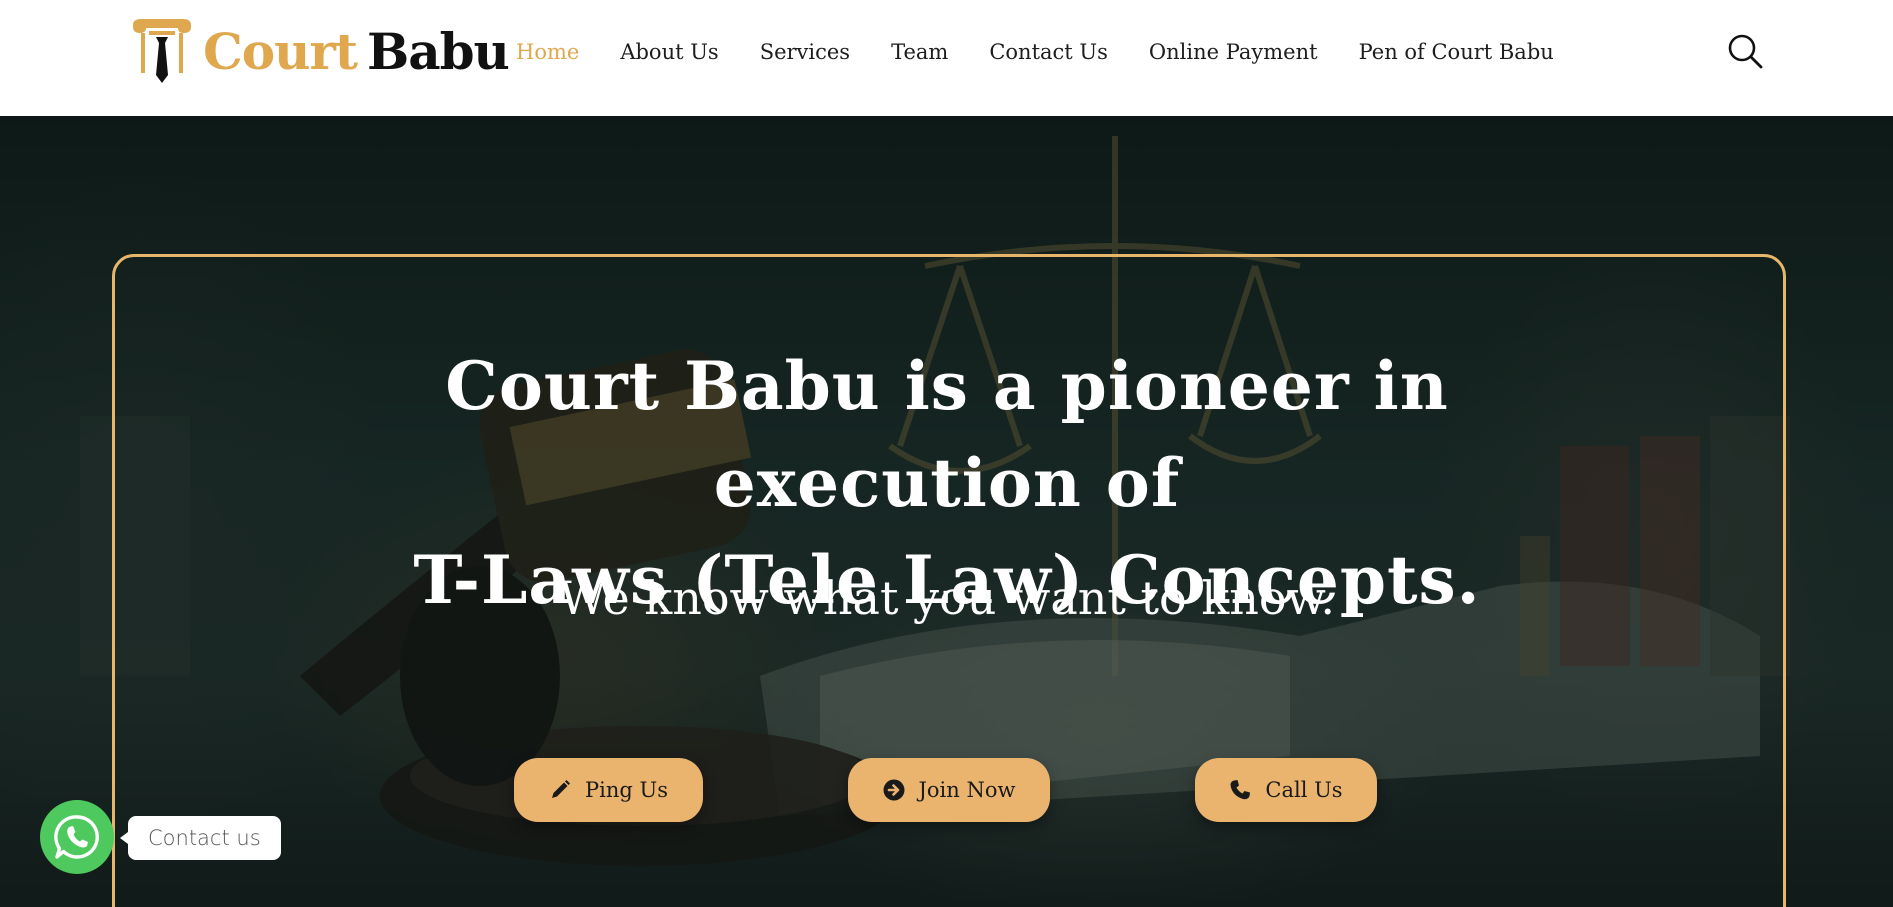 The width and height of the screenshot is (1893, 907). Describe the element at coordinates (669, 52) in the screenshot. I see `nav-about-us: About Us` at that location.